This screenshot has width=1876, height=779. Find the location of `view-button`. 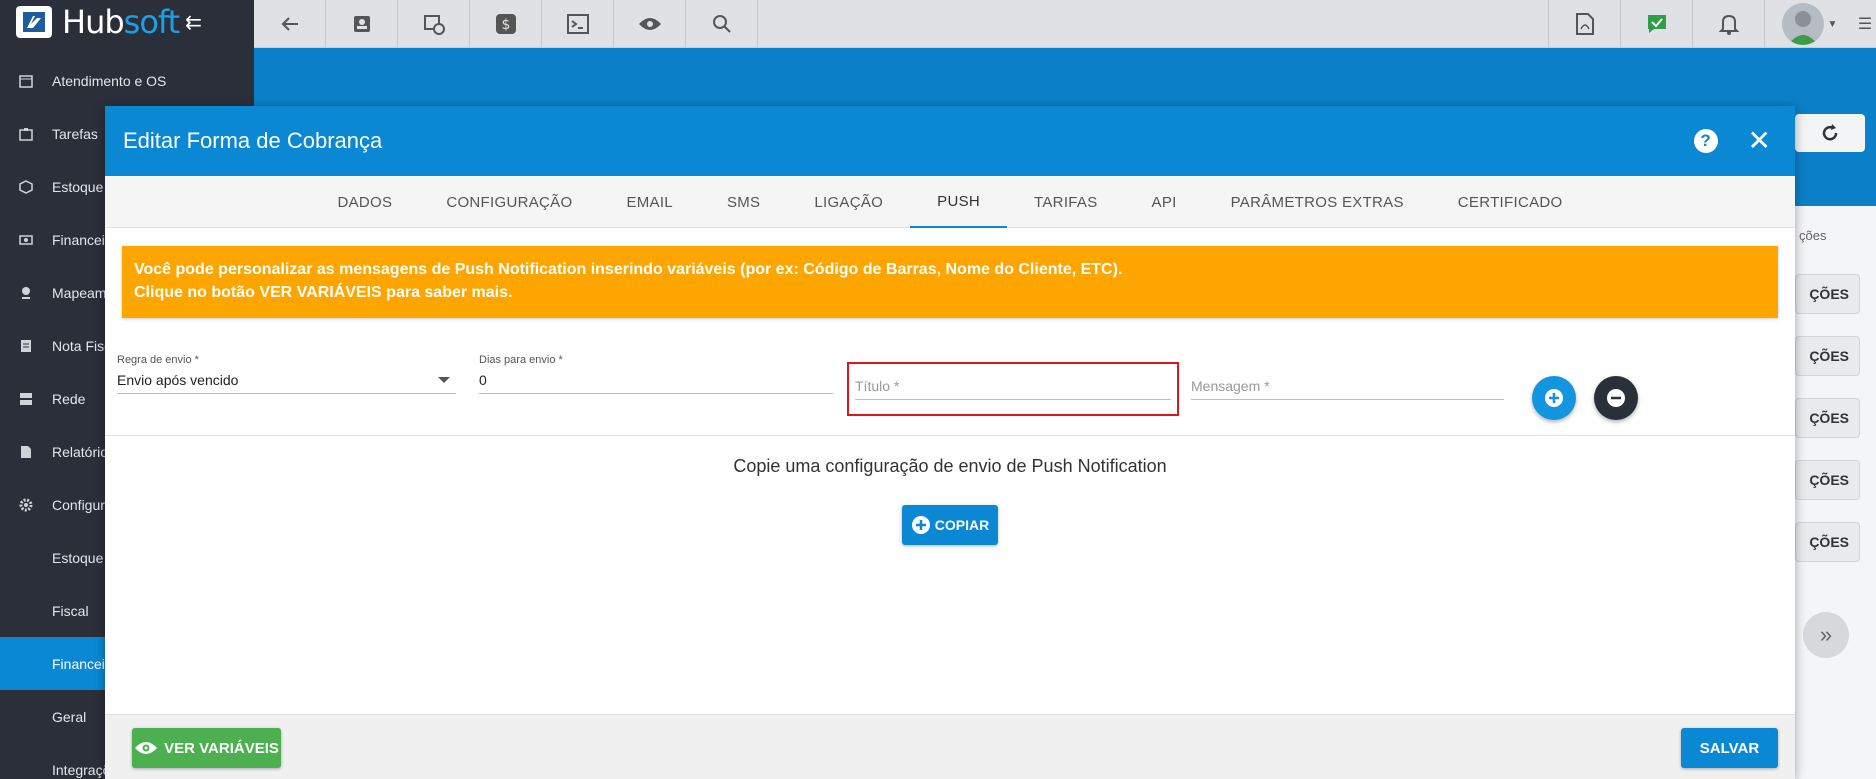

view-button is located at coordinates (650, 24).